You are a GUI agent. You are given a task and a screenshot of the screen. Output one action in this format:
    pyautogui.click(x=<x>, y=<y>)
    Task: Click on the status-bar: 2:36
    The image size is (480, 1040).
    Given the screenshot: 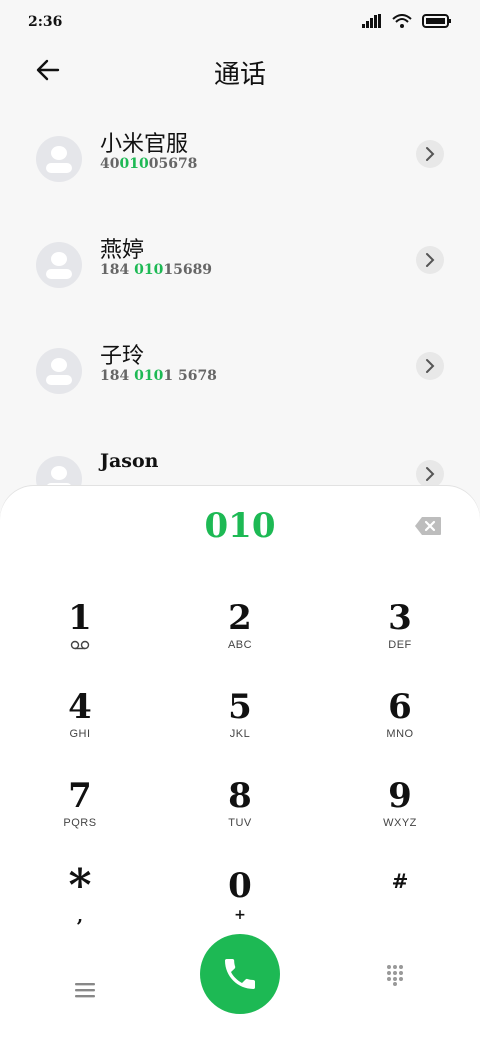 What is the action you would take?
    pyautogui.click(x=240, y=22)
    